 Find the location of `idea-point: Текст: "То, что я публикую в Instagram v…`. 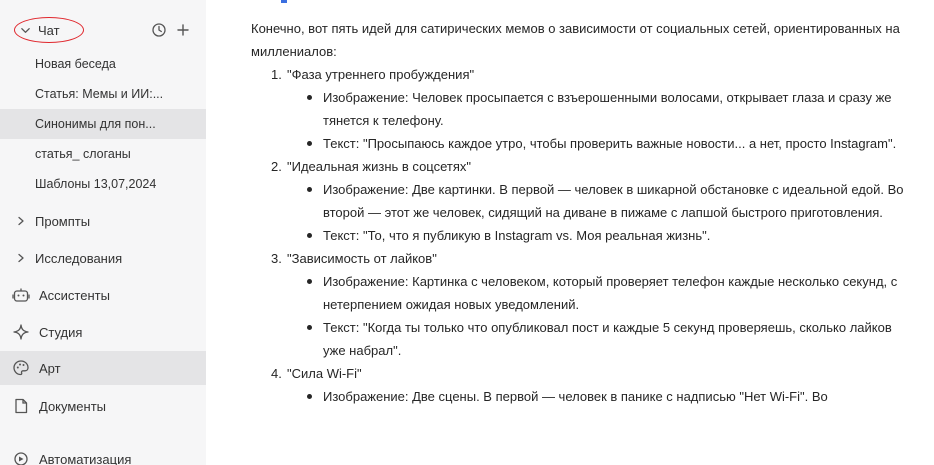

idea-point: Текст: "То, что я публикую в Instagram v… is located at coordinates (609, 235).